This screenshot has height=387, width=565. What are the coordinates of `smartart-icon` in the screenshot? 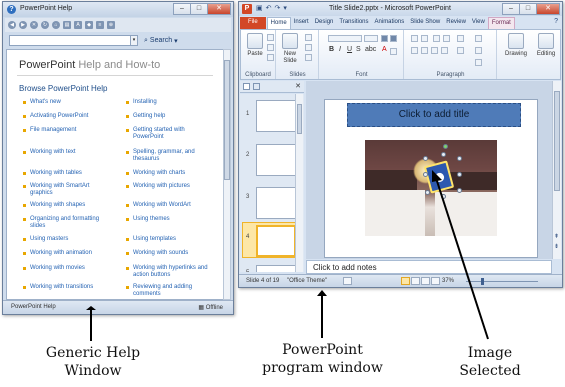 It's located at (478, 62).